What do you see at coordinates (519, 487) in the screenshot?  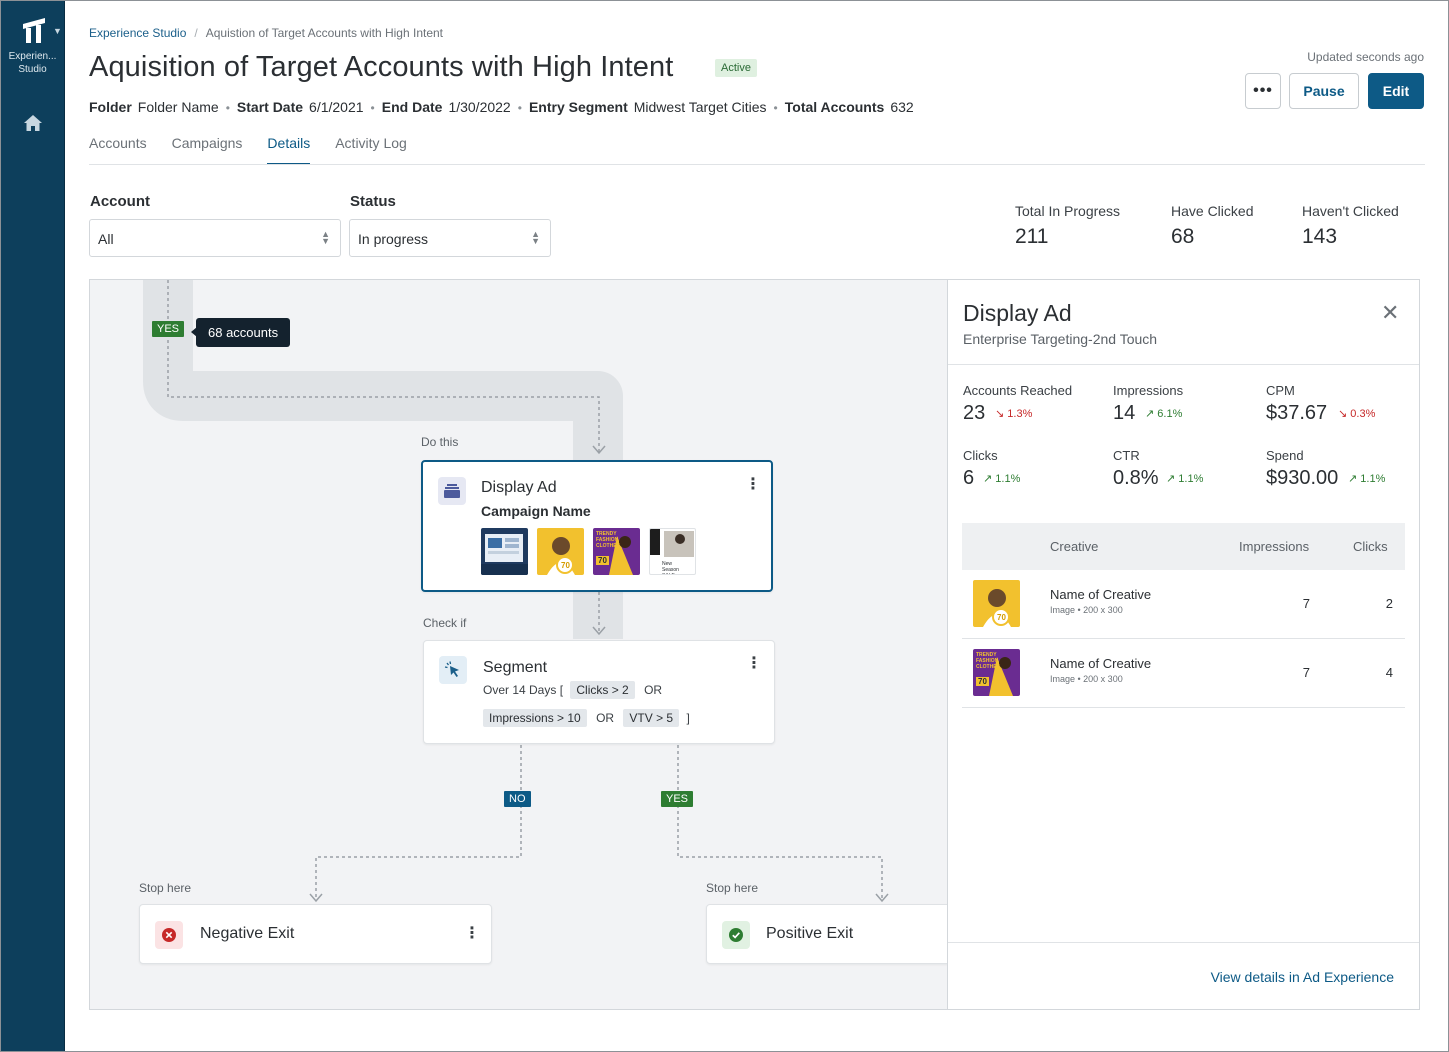 I see `display-ad-card-title: Display Ad` at bounding box center [519, 487].